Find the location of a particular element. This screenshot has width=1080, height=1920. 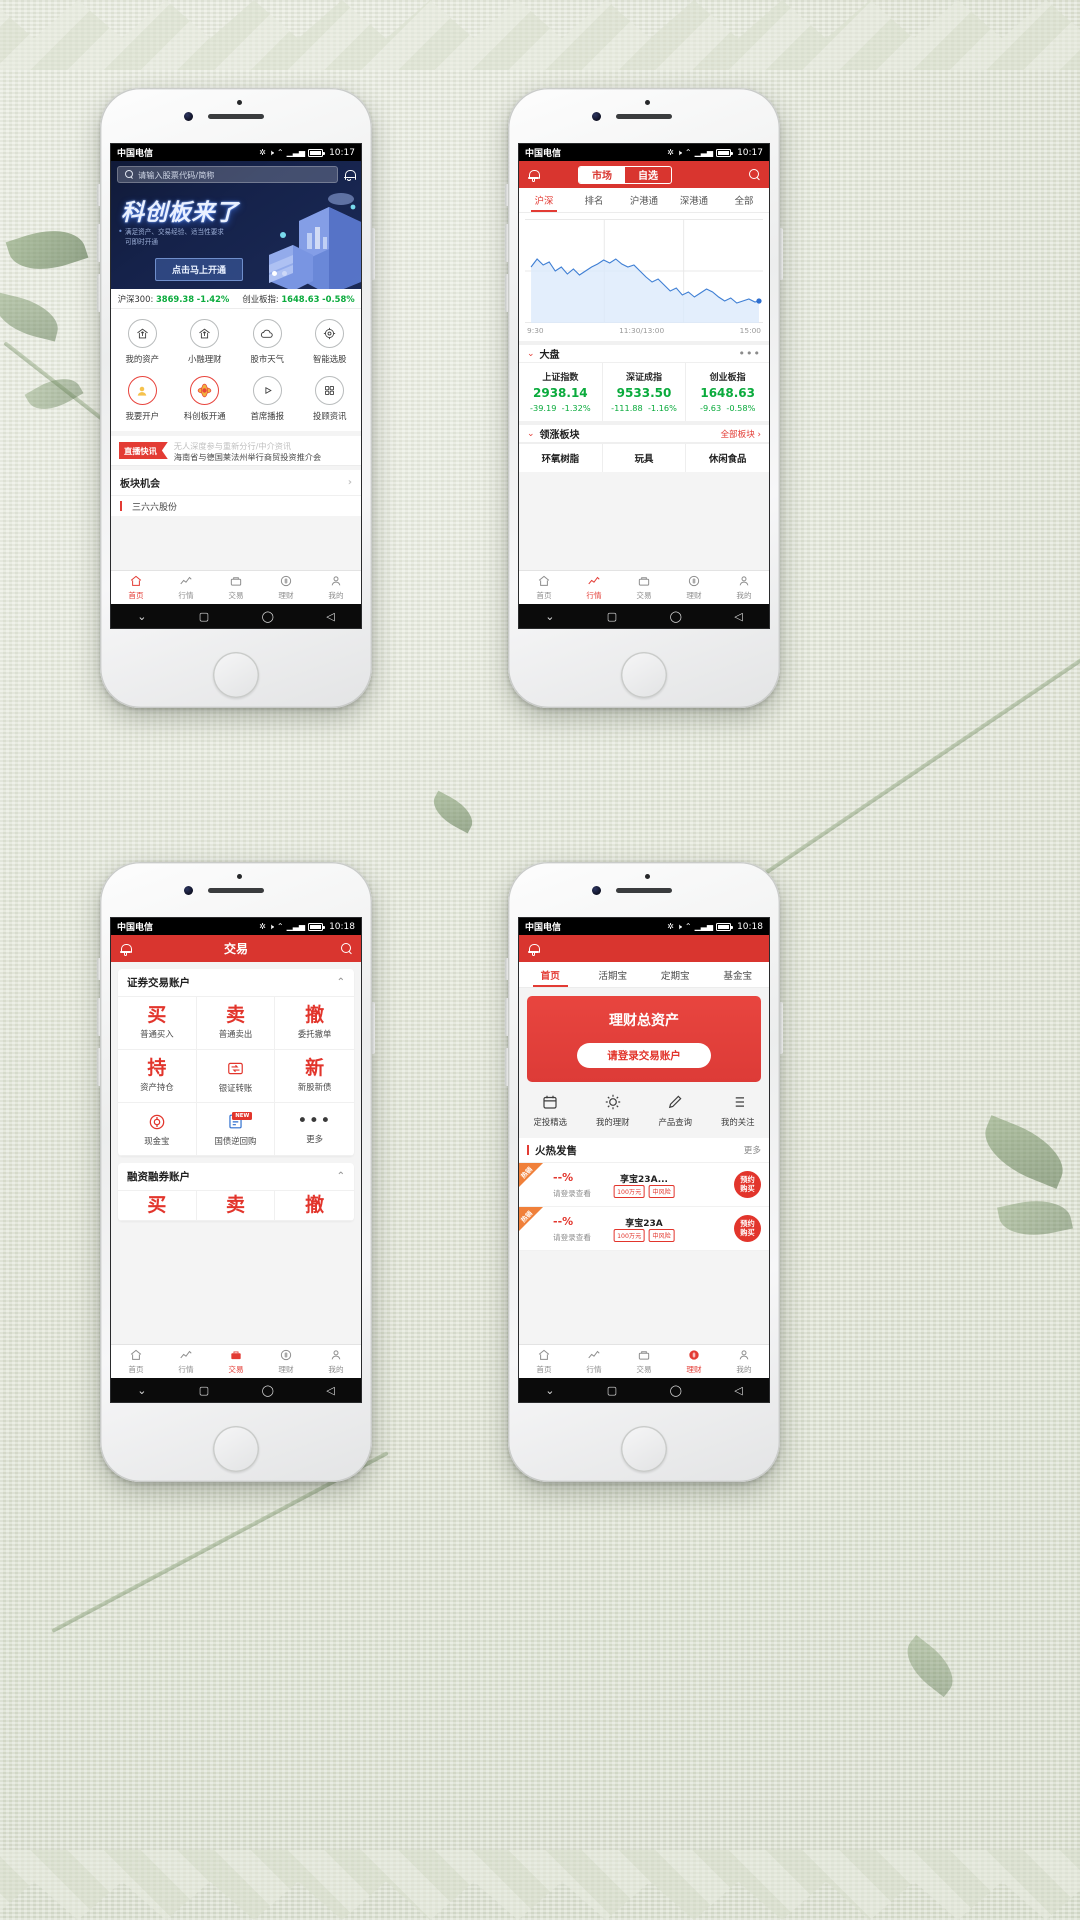

search-input: 请输入股票代码/简称 is located at coordinates (227, 174).